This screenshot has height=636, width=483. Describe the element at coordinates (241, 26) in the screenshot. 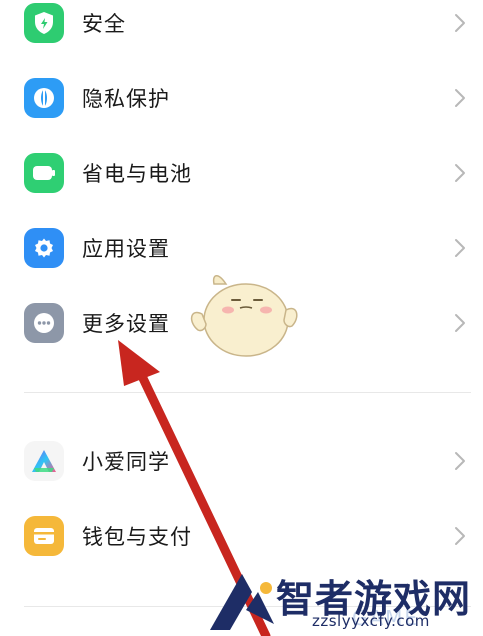

I see `settings-item-security: 安全` at that location.